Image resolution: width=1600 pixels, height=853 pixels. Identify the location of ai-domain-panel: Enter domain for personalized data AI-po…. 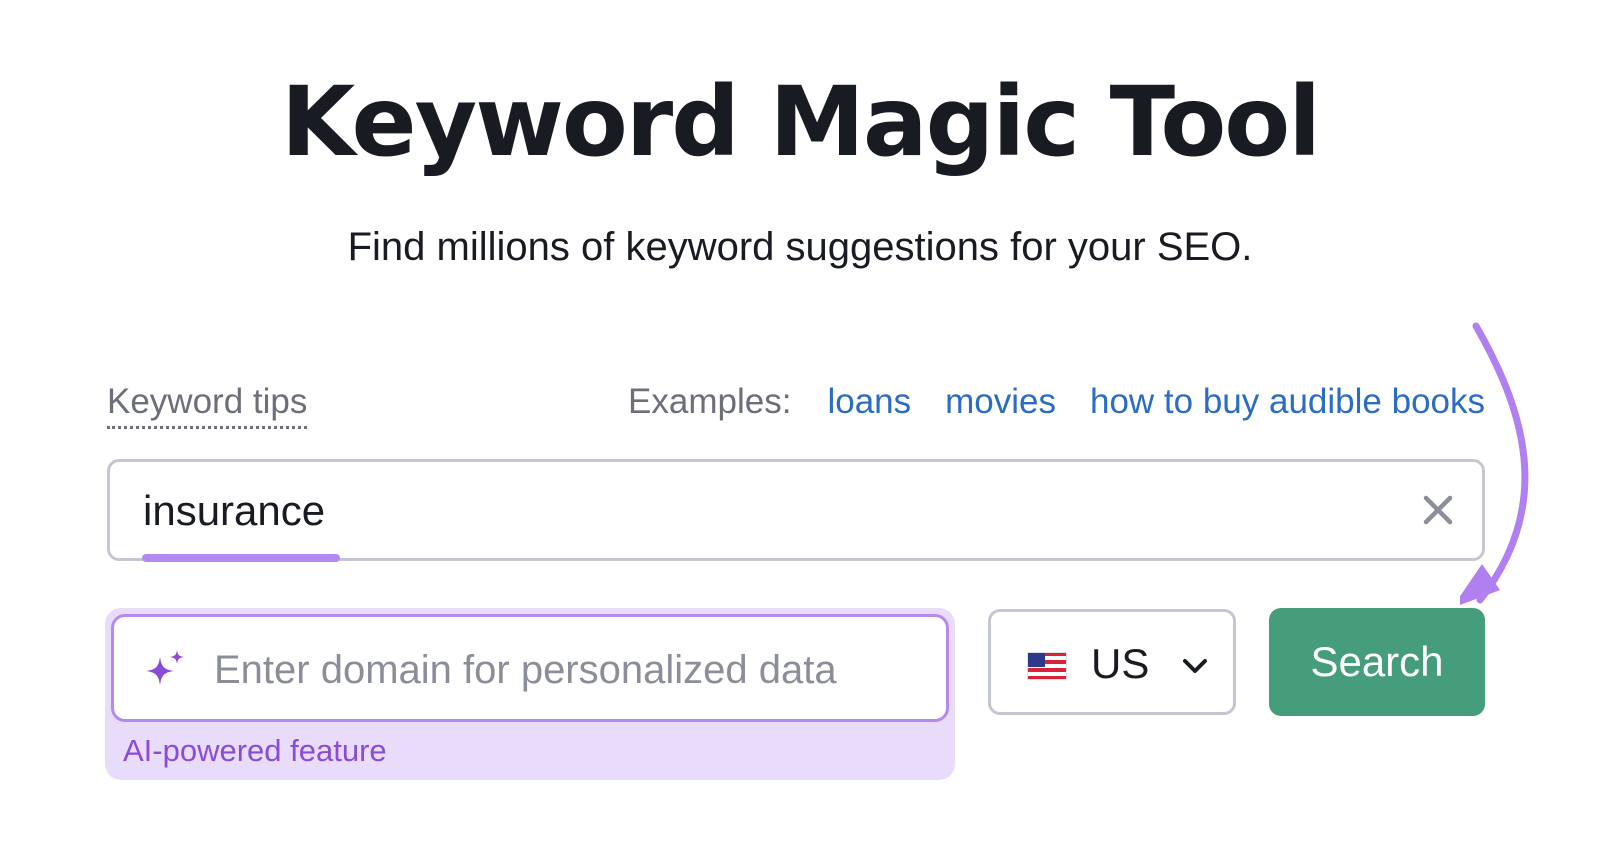
(530, 694).